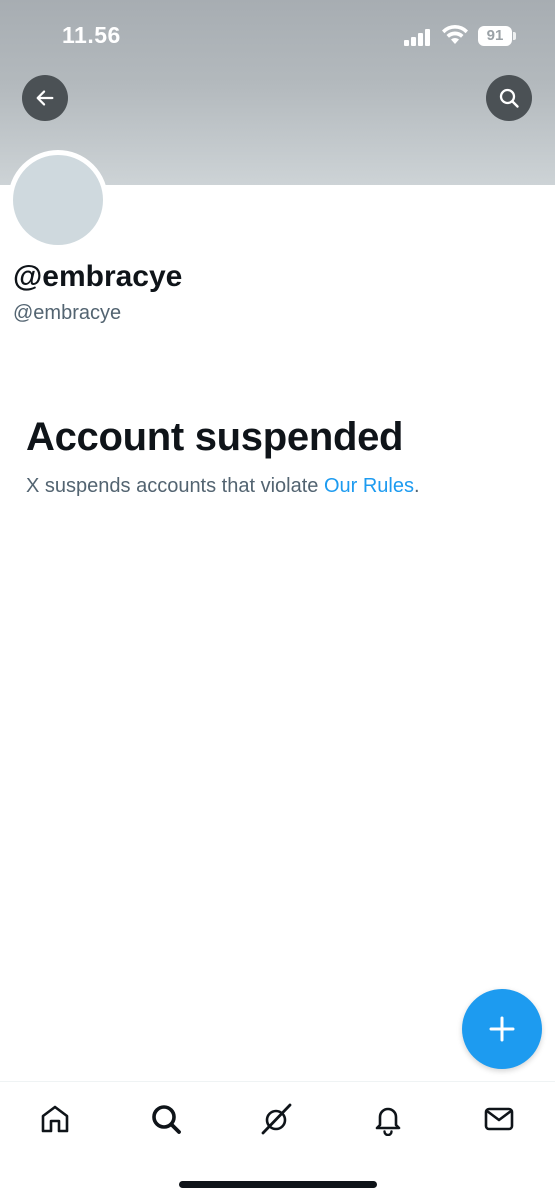  I want to click on search-button, so click(509, 98).